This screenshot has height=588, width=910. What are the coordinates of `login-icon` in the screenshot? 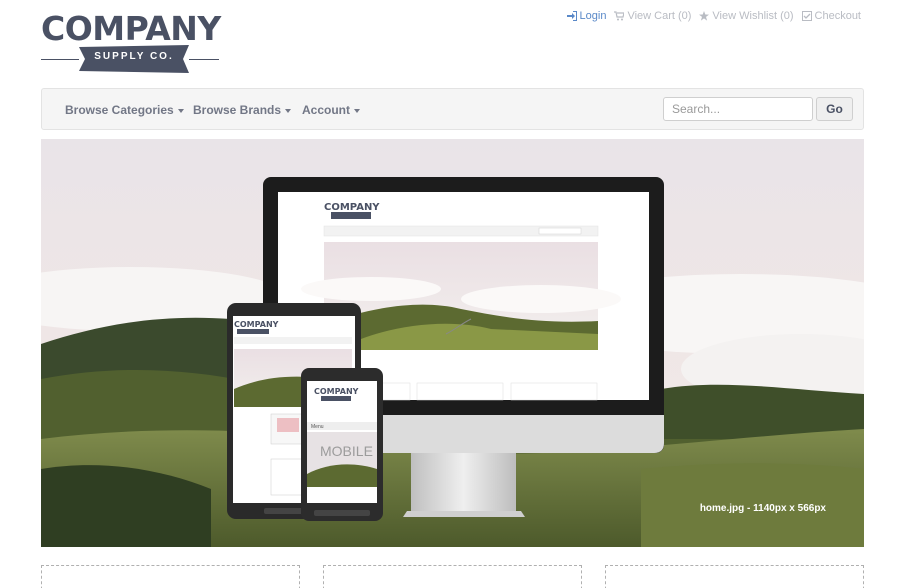 It's located at (571, 16).